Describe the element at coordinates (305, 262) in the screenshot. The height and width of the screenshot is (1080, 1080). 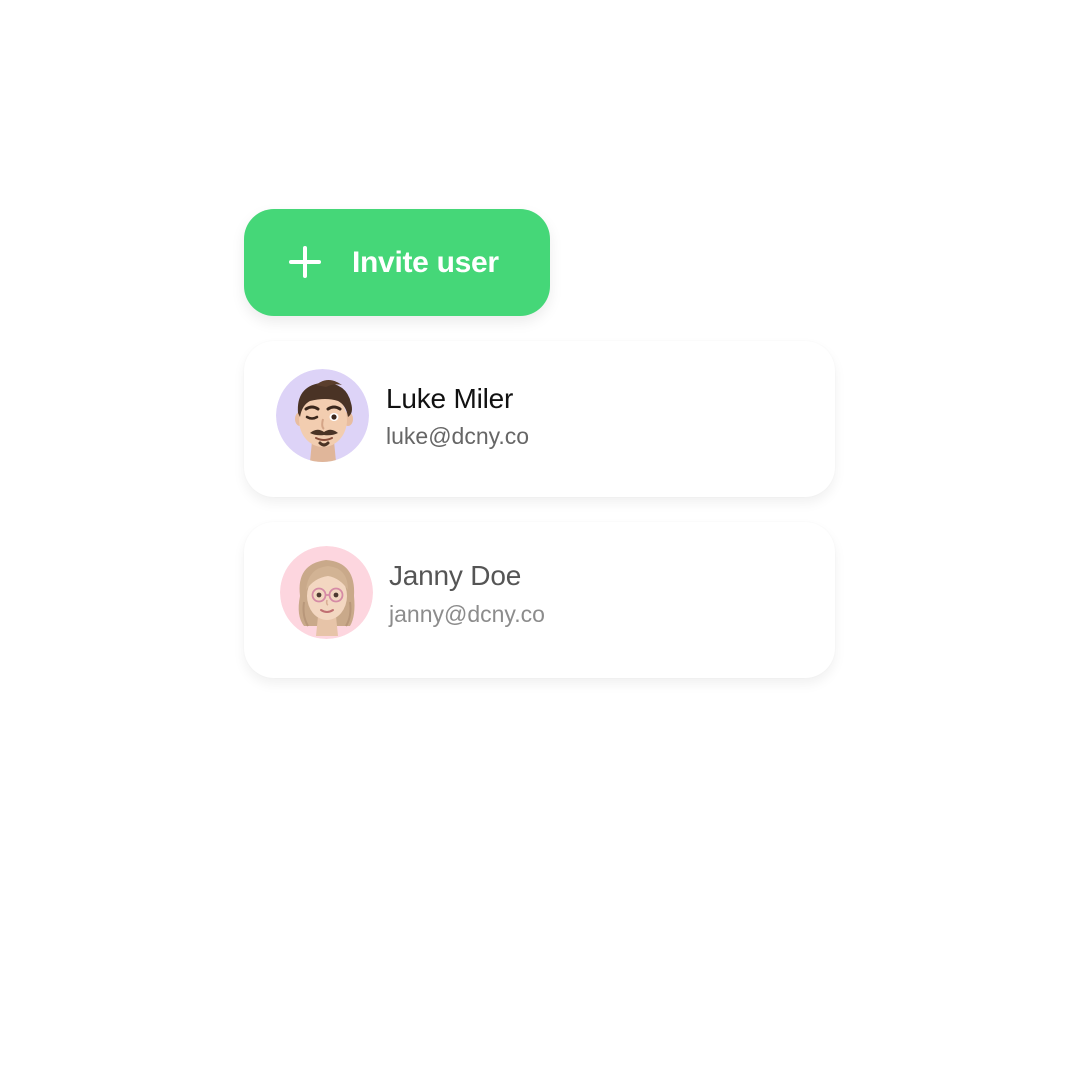
I see `plus-icon` at that location.